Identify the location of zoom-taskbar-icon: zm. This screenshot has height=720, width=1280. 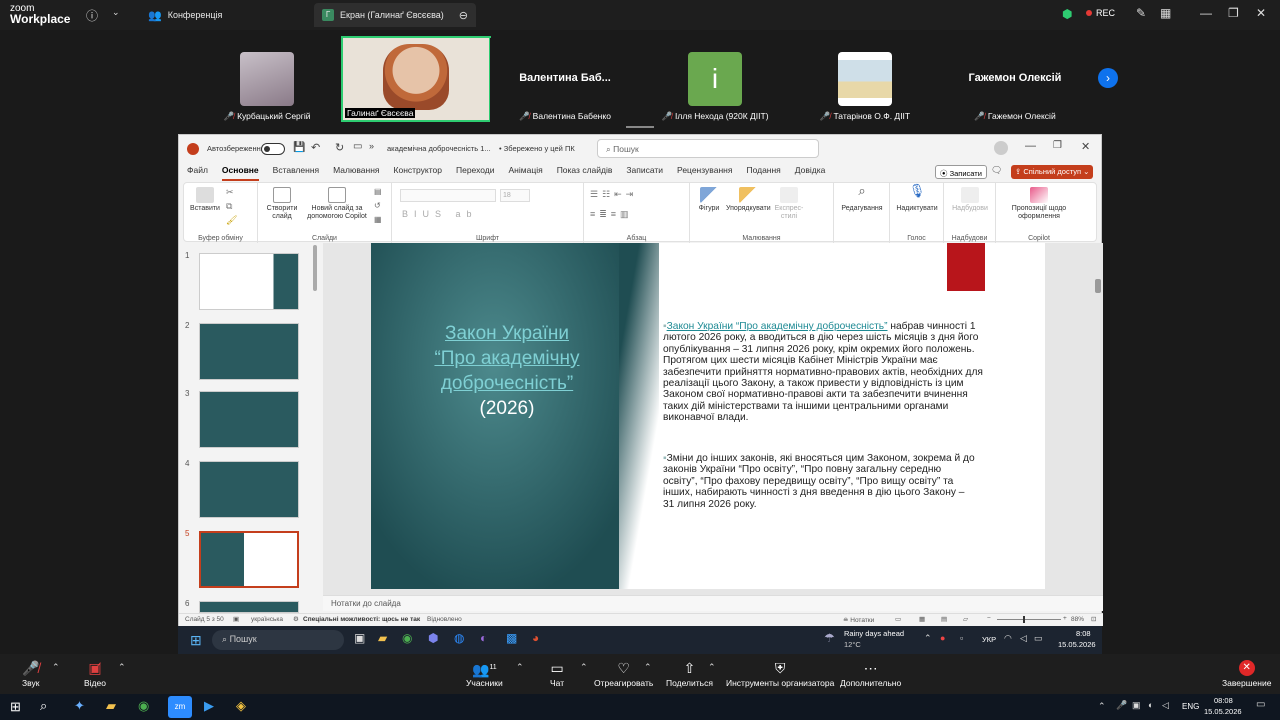
(180, 707).